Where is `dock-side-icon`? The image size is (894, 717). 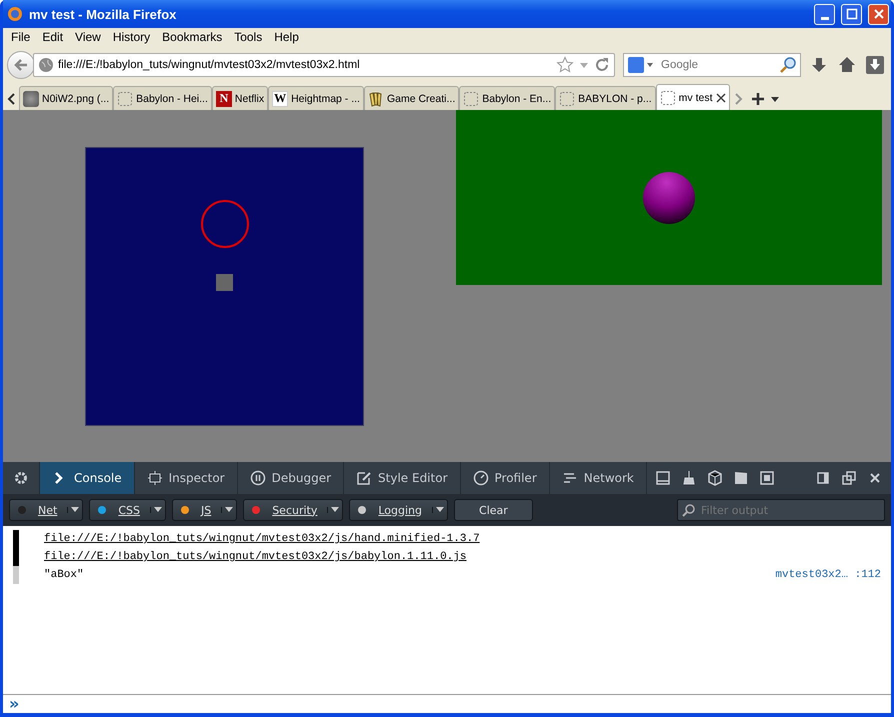
dock-side-icon is located at coordinates (823, 478).